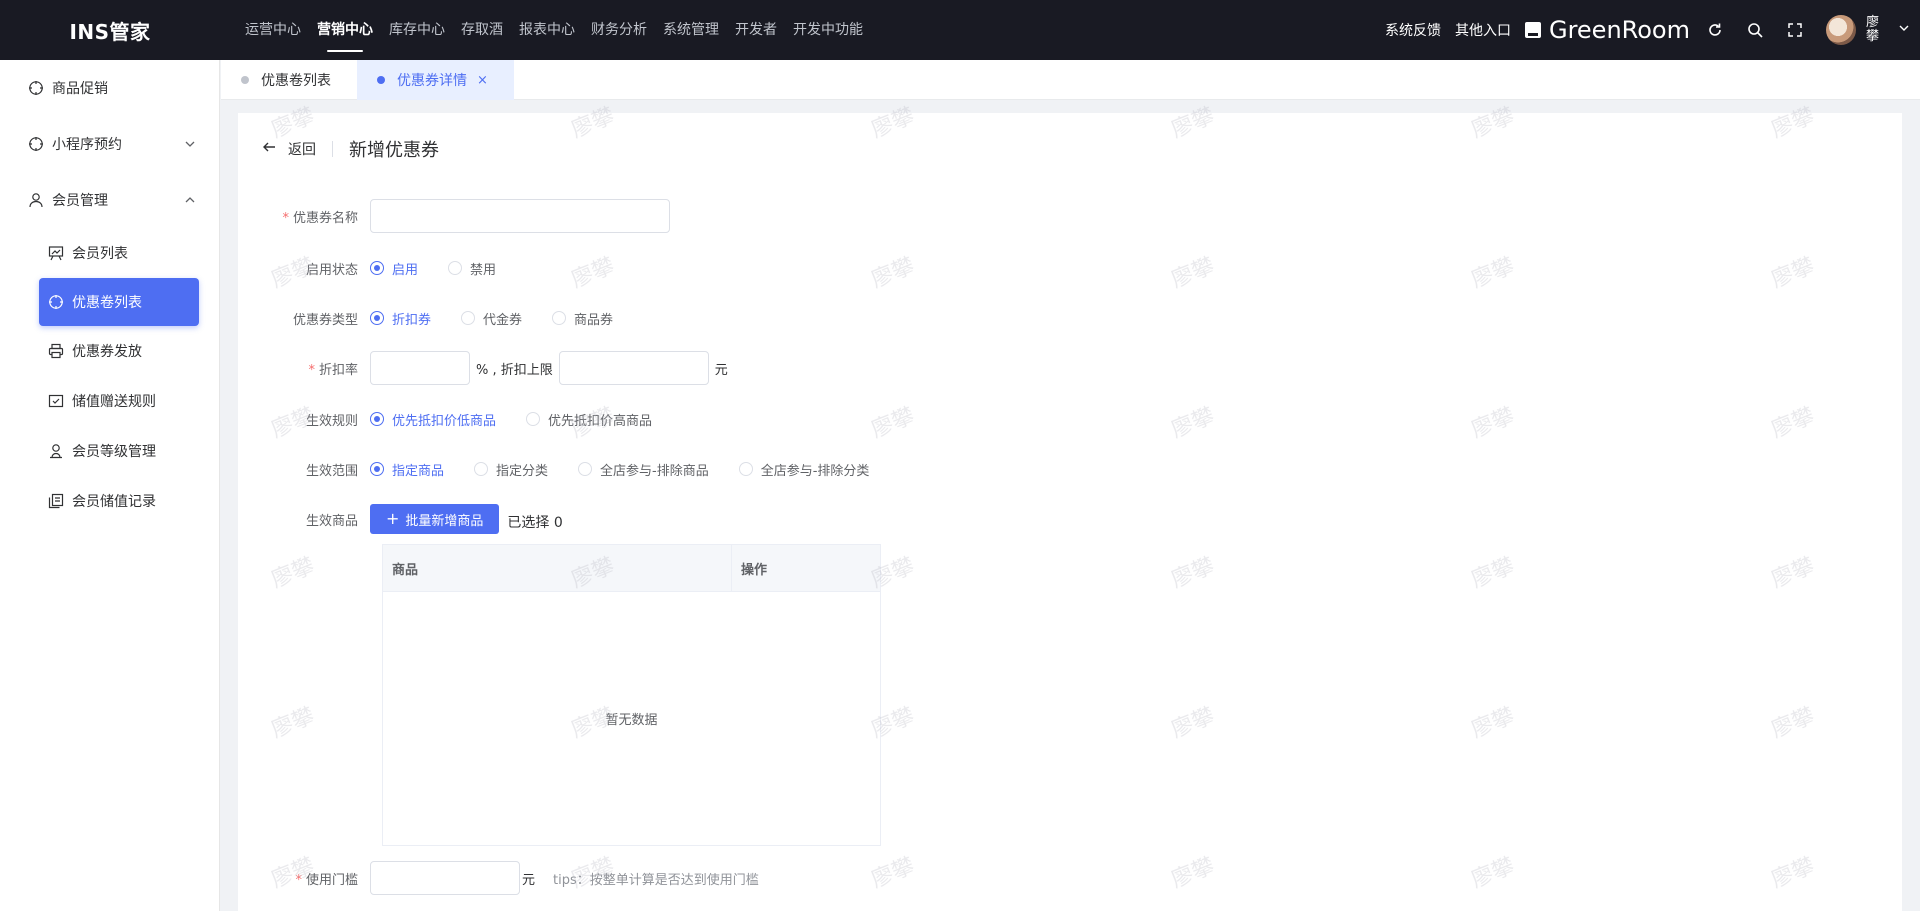 The image size is (1920, 911). Describe the element at coordinates (289, 80) in the screenshot. I see `tab-coupon-list: 优惠卷列表` at that location.